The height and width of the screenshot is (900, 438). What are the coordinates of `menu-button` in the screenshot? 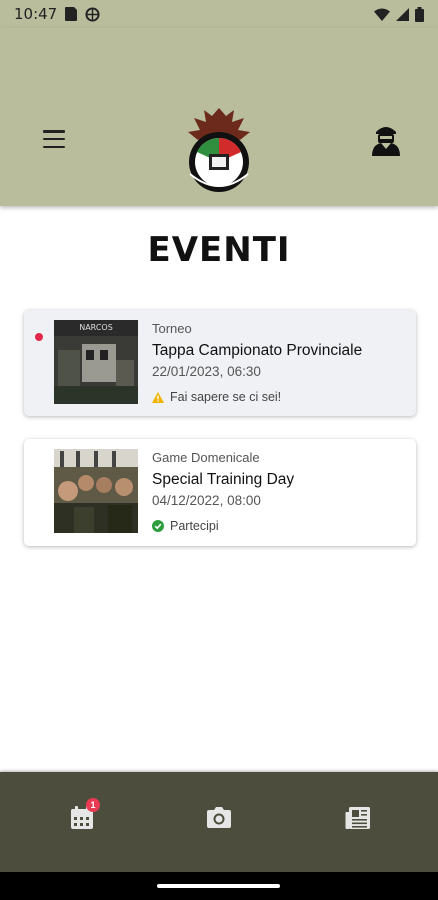 It's located at (54, 139).